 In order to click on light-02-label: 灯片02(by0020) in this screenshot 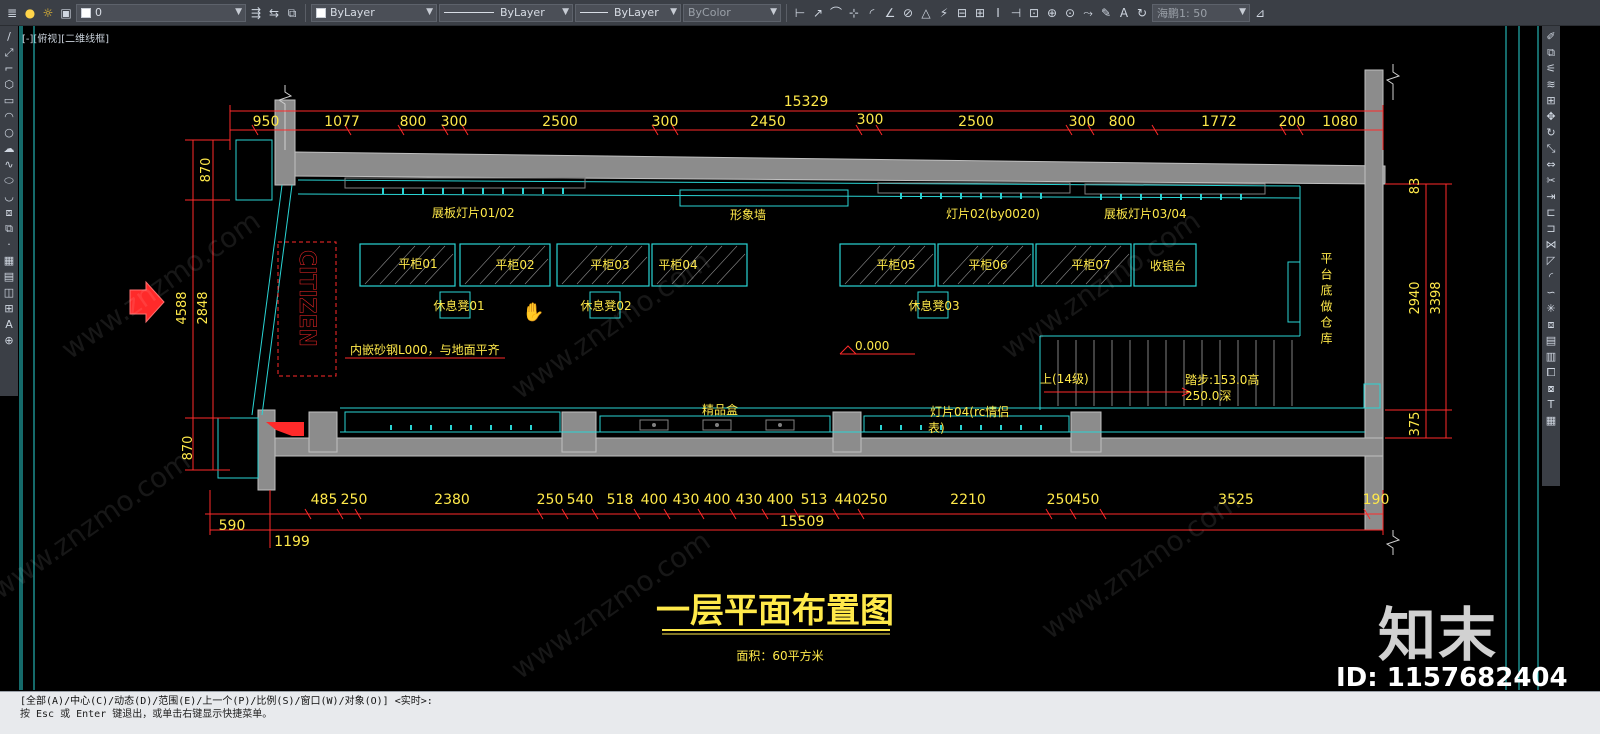, I will do `click(993, 214)`.